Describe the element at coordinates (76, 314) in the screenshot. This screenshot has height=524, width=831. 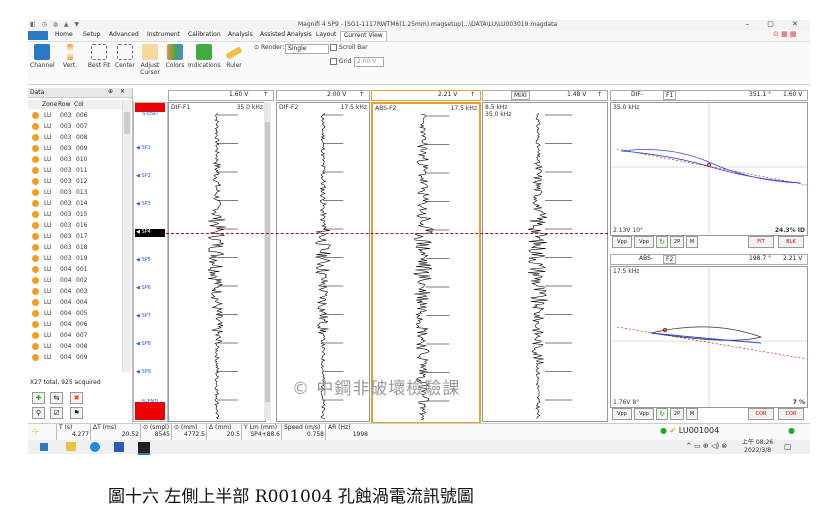
I see `list-item: LU 004 005` at that location.